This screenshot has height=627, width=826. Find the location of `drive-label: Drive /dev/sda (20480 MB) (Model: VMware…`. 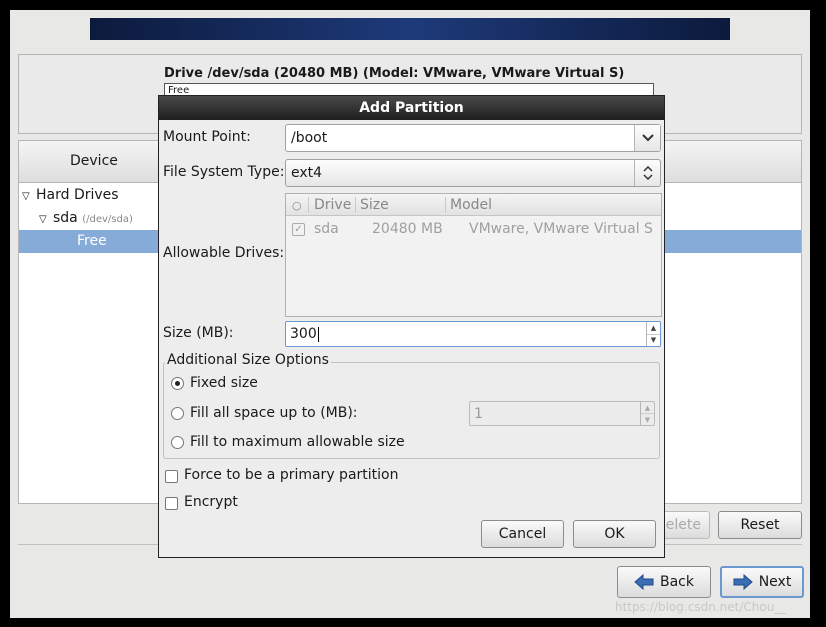

drive-label: Drive /dev/sda (20480 MB) (Model: VMware… is located at coordinates (394, 73).